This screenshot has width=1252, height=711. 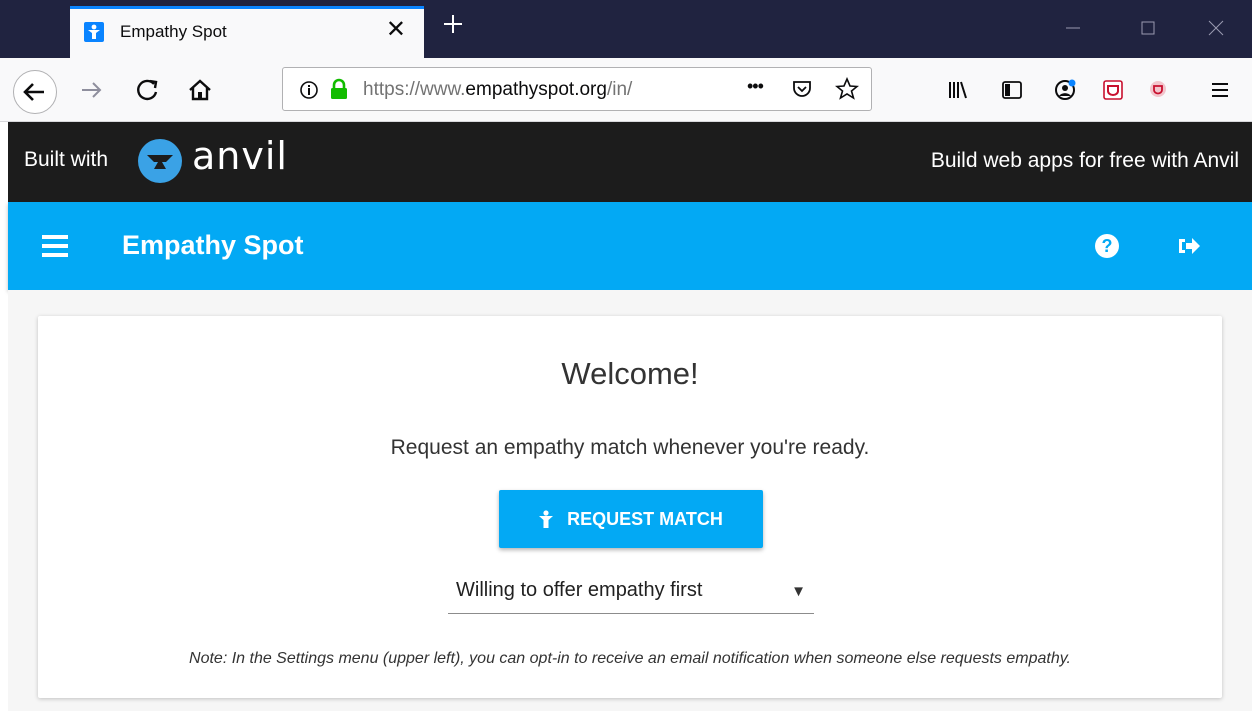 I want to click on reload-button, so click(x=148, y=90).